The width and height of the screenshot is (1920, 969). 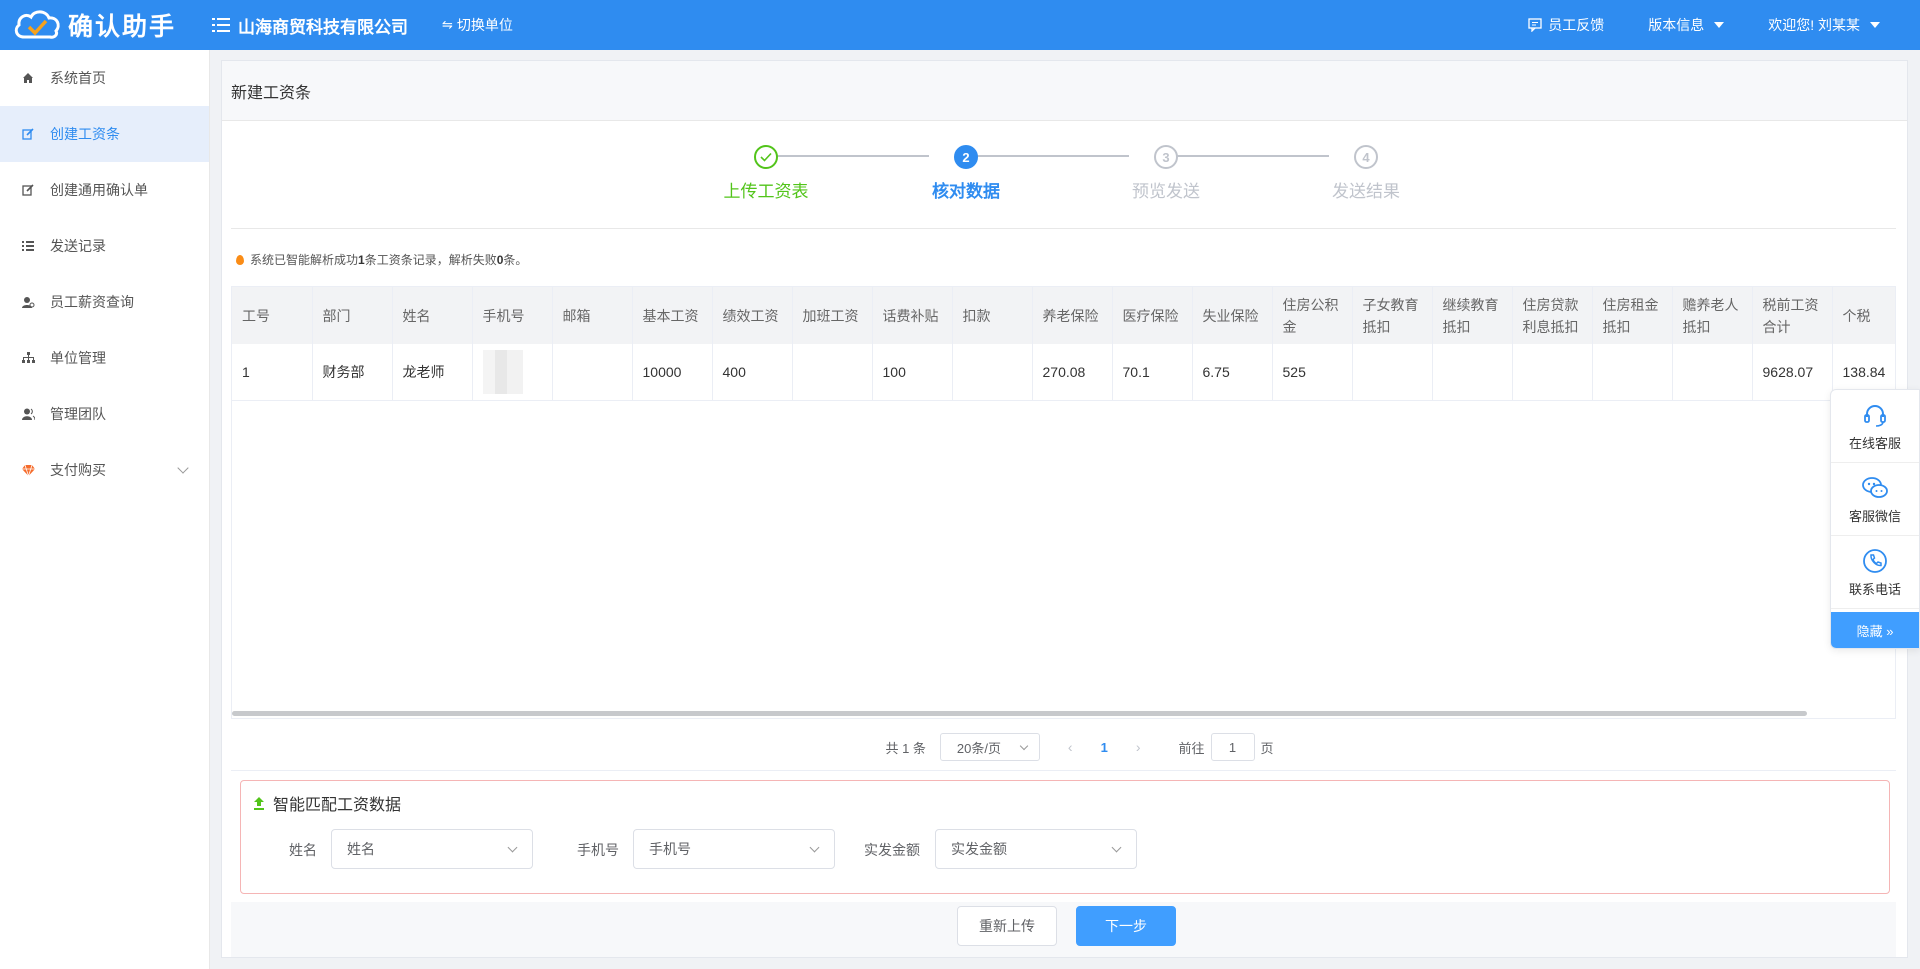 What do you see at coordinates (752, 315) in the screenshot?
I see `column-header: 绩效工资` at bounding box center [752, 315].